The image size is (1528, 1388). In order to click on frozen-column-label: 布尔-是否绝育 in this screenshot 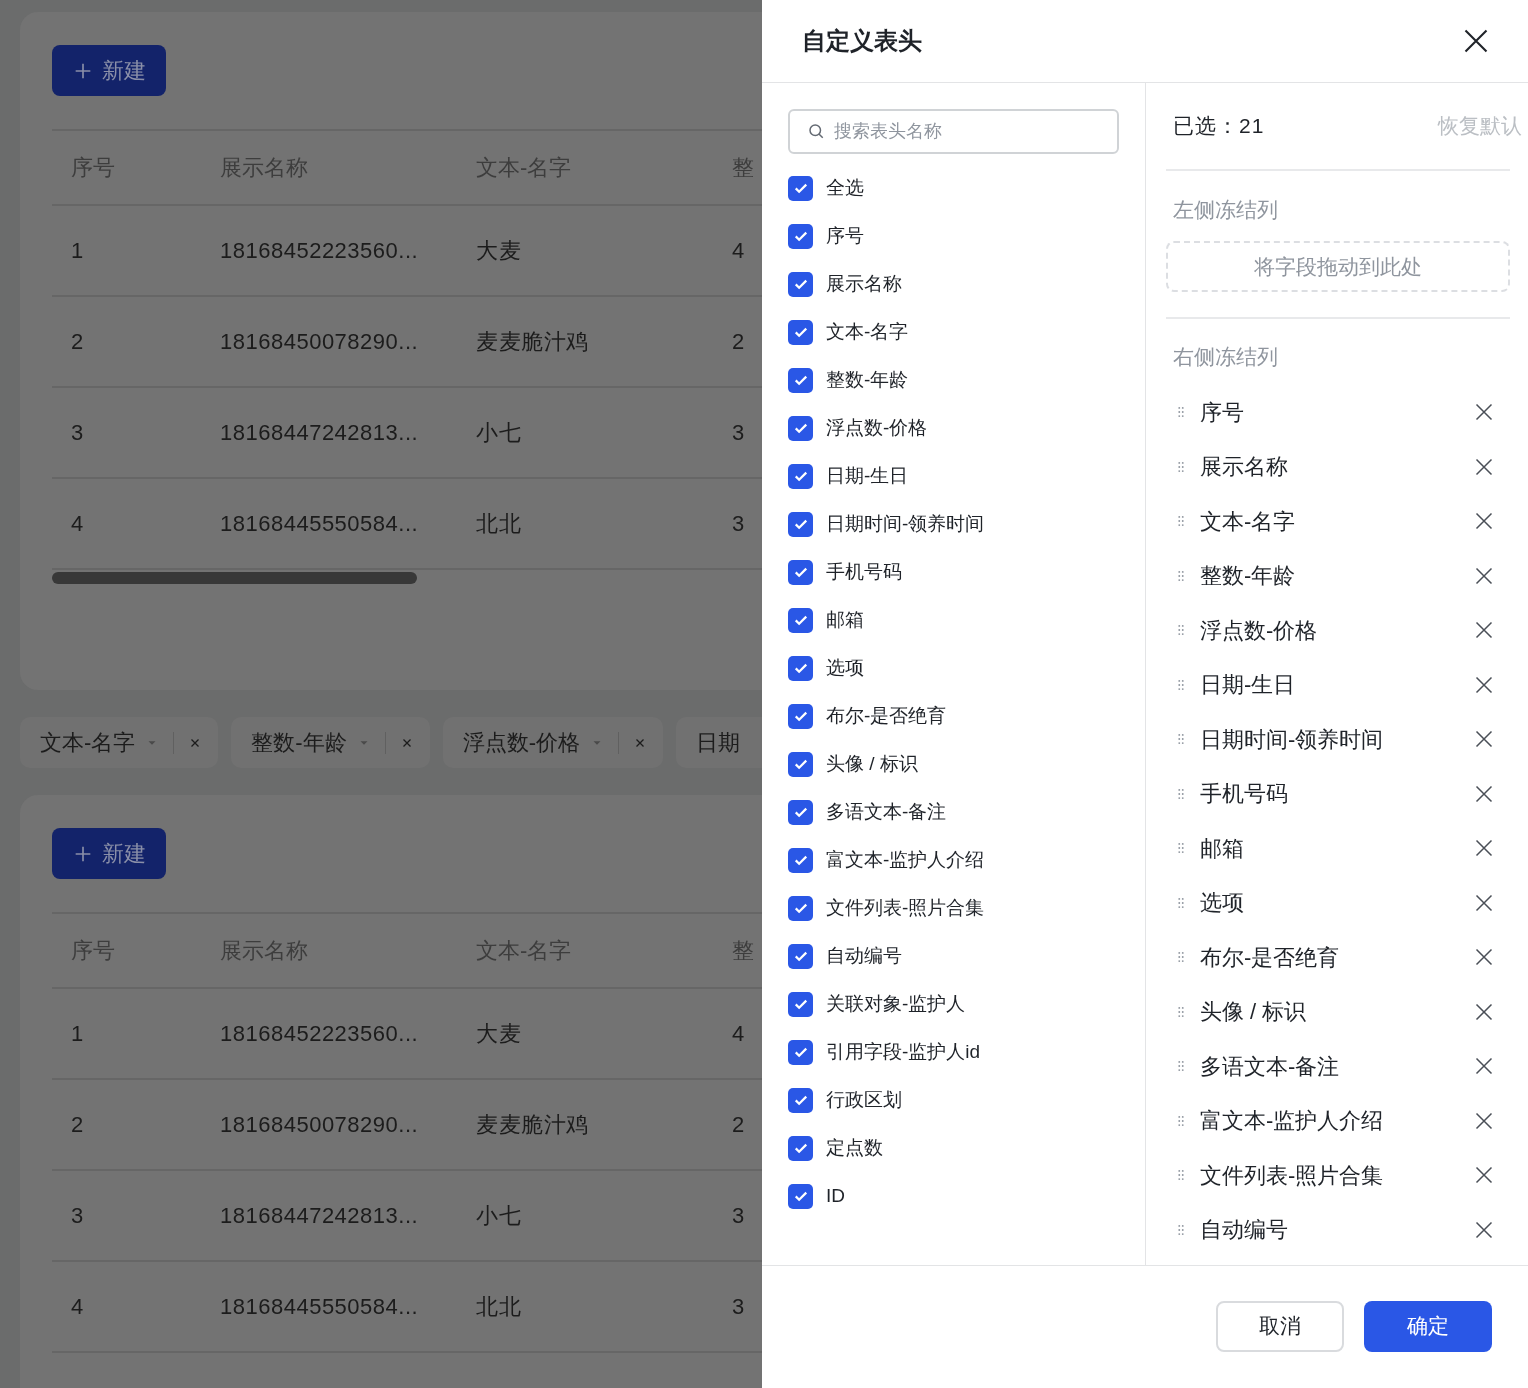, I will do `click(1270, 957)`.